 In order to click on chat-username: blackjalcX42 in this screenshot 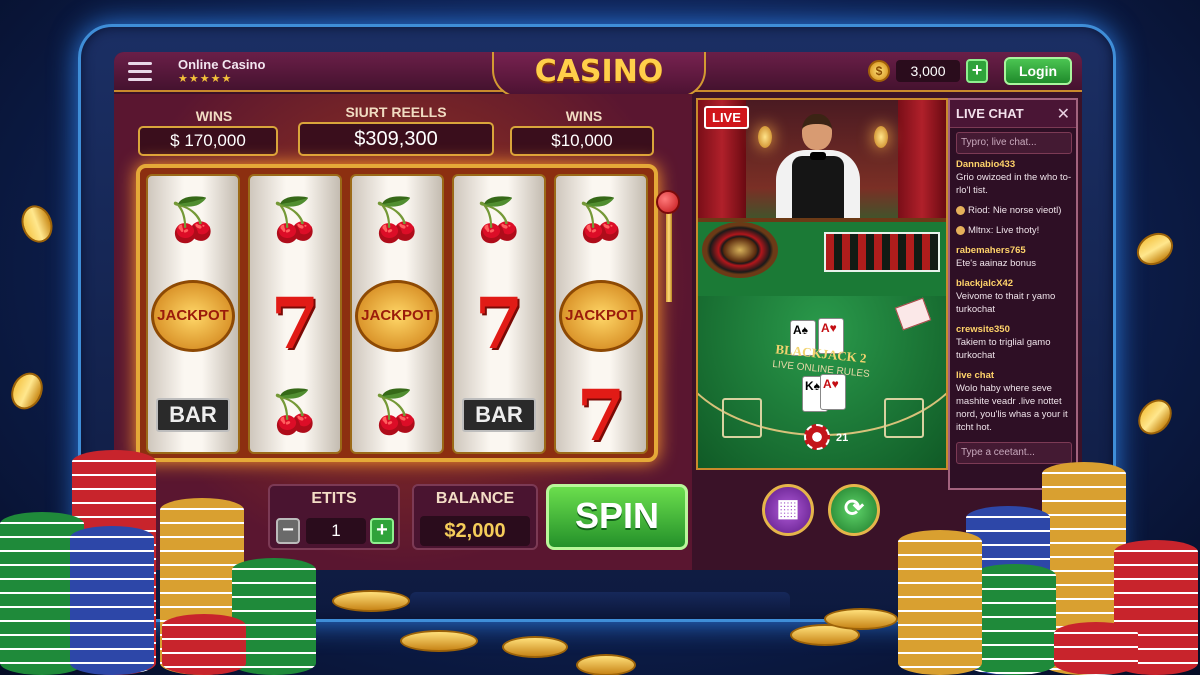, I will do `click(985, 283)`.